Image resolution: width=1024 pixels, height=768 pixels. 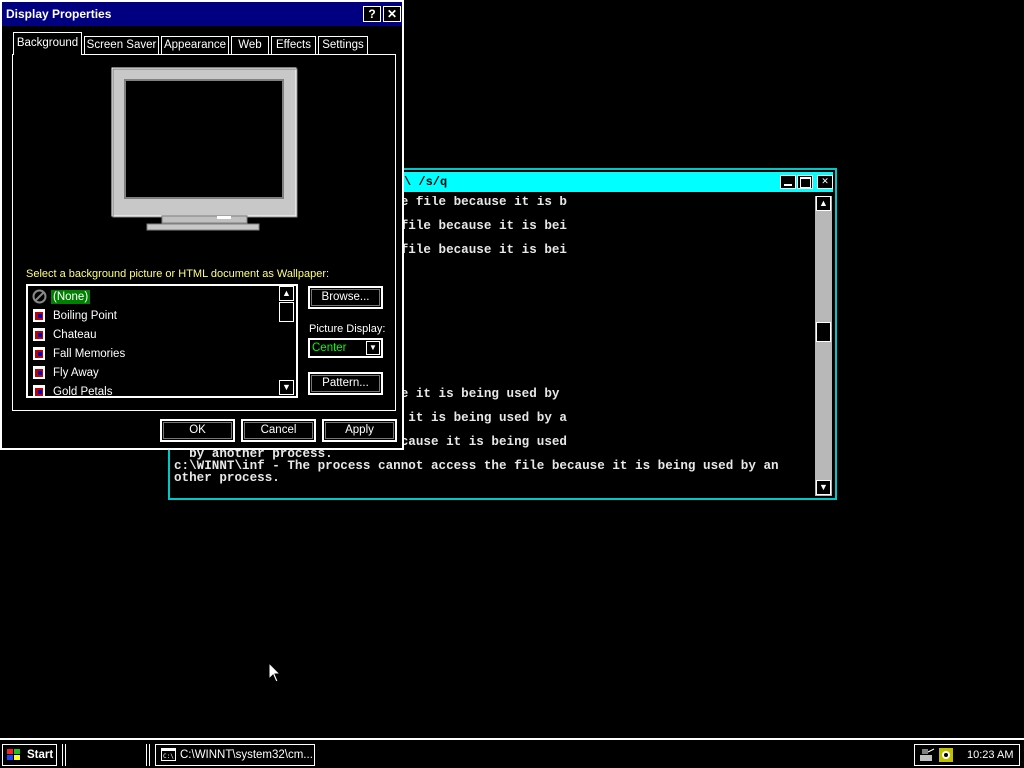 What do you see at coordinates (89, 354) in the screenshot?
I see `list-item-label: Fall Memories` at bounding box center [89, 354].